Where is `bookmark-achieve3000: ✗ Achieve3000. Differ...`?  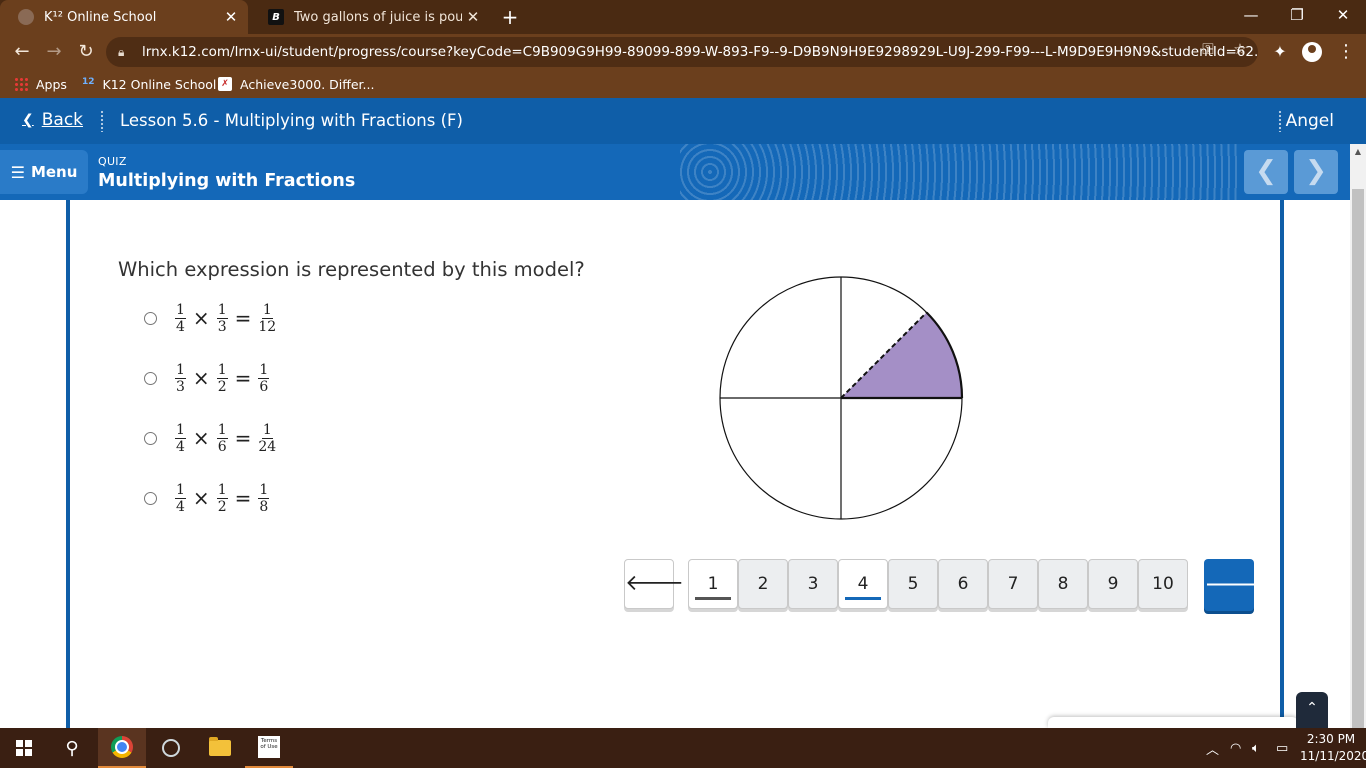 bookmark-achieve3000: ✗ Achieve3000. Differ... is located at coordinates (296, 84).